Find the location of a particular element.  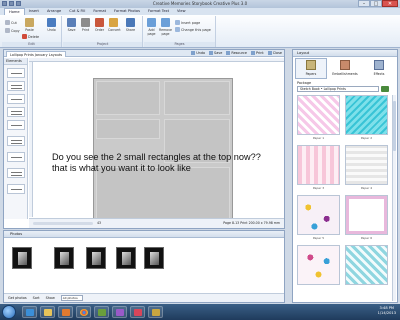

add-page-button: Add page is located at coordinates (151, 27).